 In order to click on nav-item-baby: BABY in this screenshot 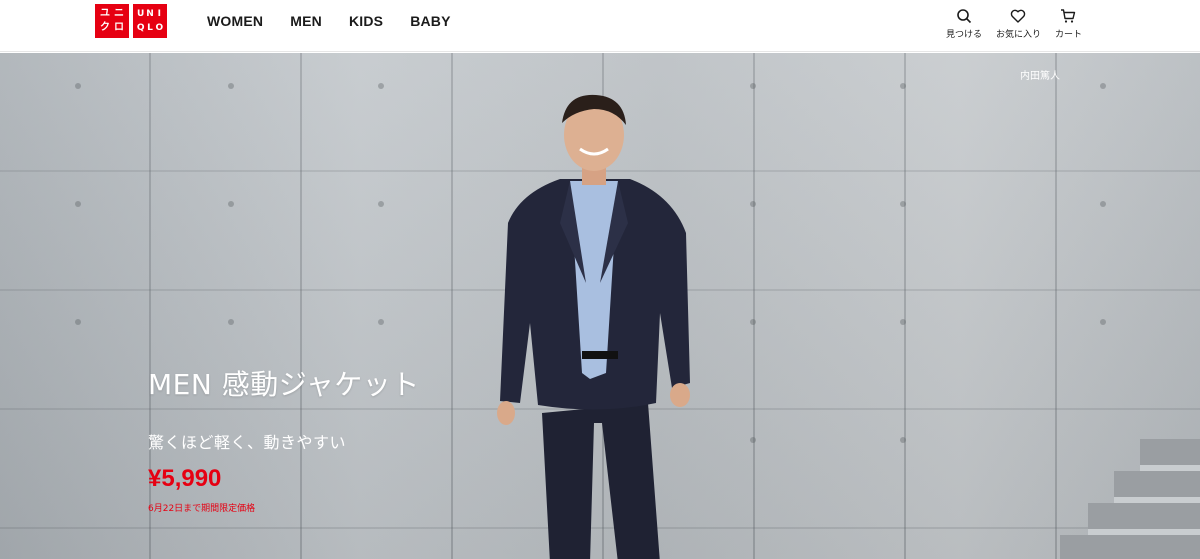, I will do `click(430, 21)`.